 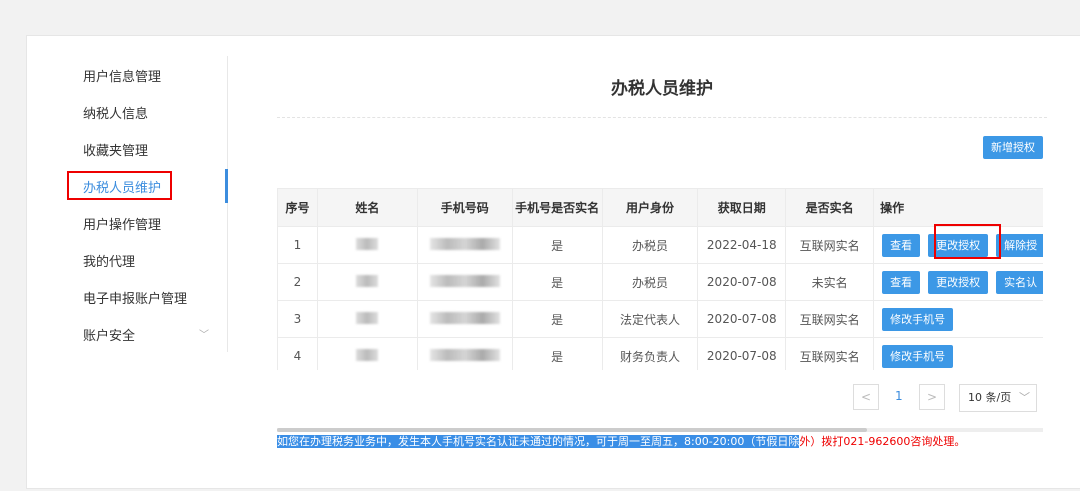 What do you see at coordinates (830, 207) in the screenshot?
I see `header-realname: 是否实名` at bounding box center [830, 207].